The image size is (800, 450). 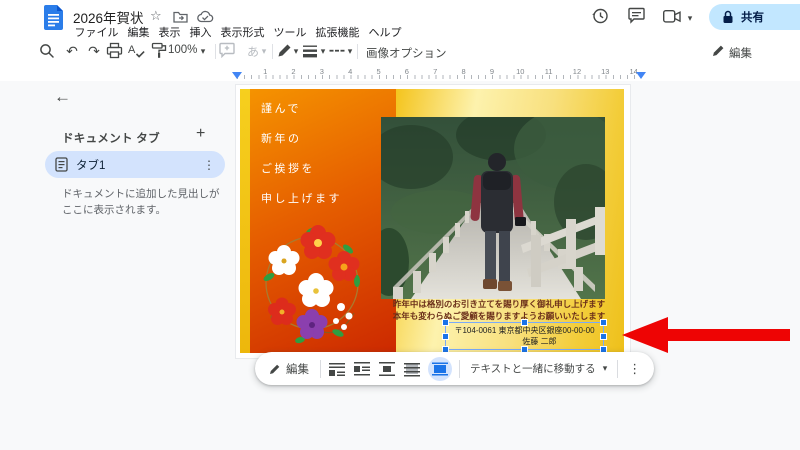 I want to click on add-comment-icon, so click(x=227, y=50).